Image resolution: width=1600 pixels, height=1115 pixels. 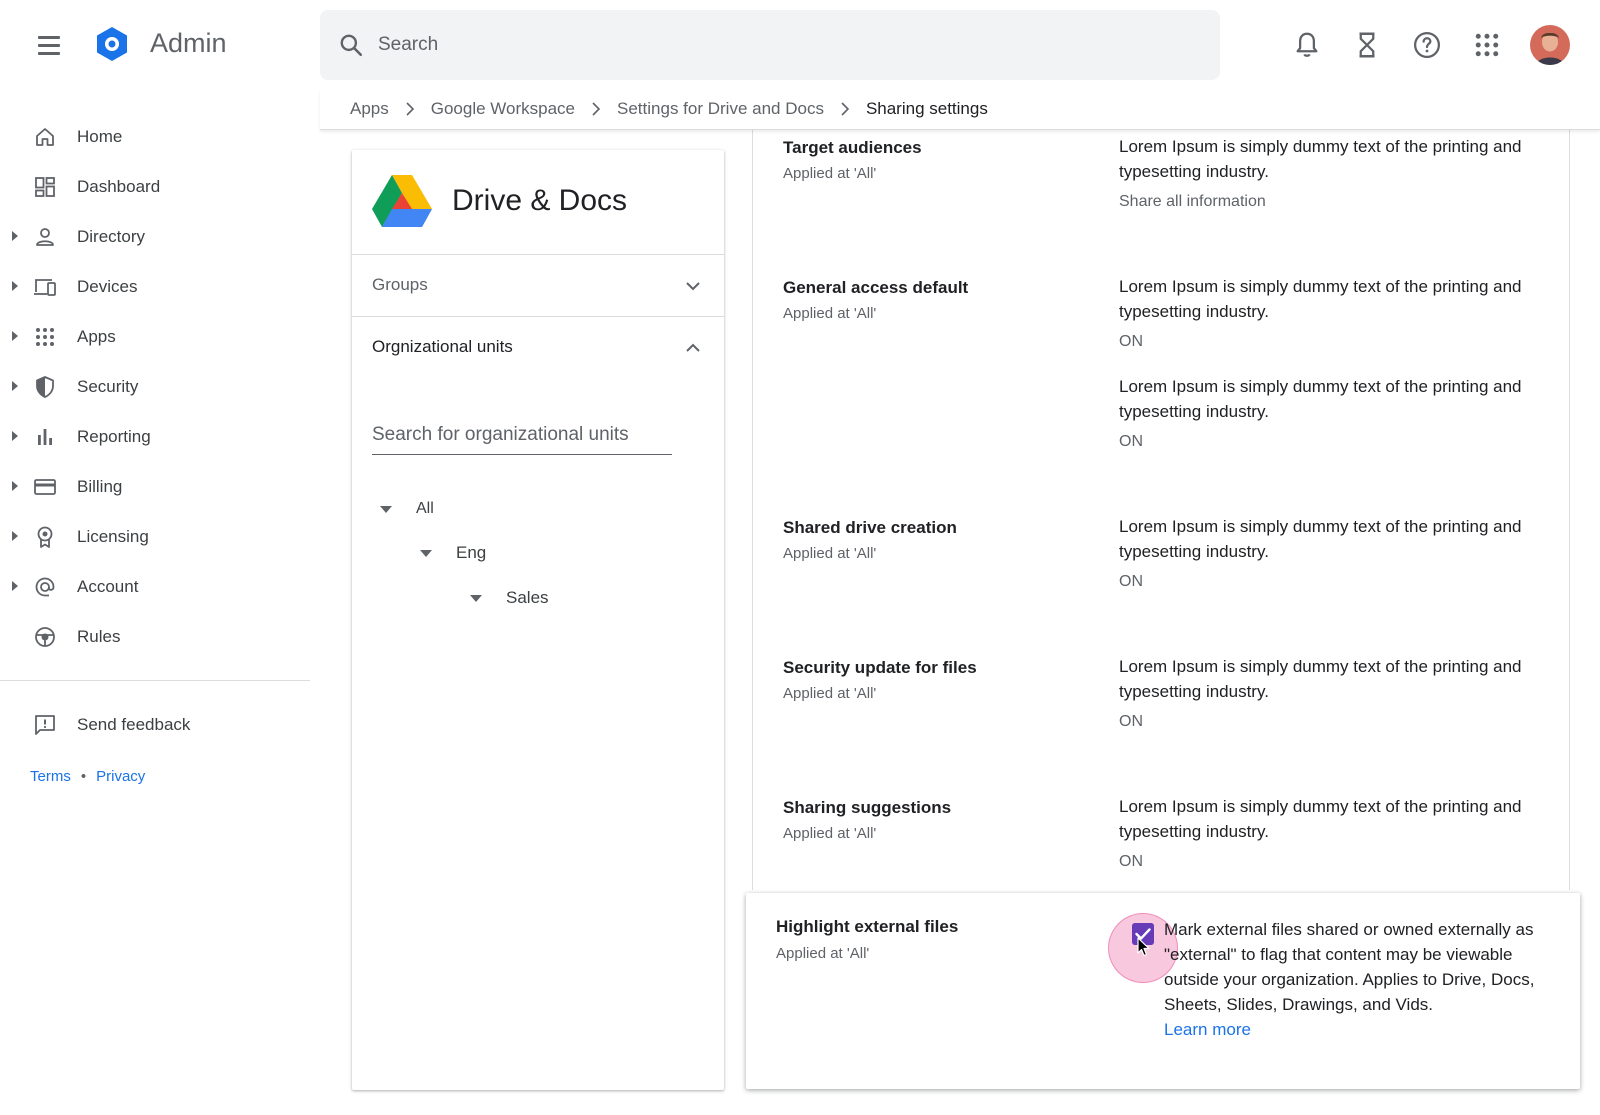 I want to click on sidebar-item-dashboard: Dashboard, so click(x=155, y=187).